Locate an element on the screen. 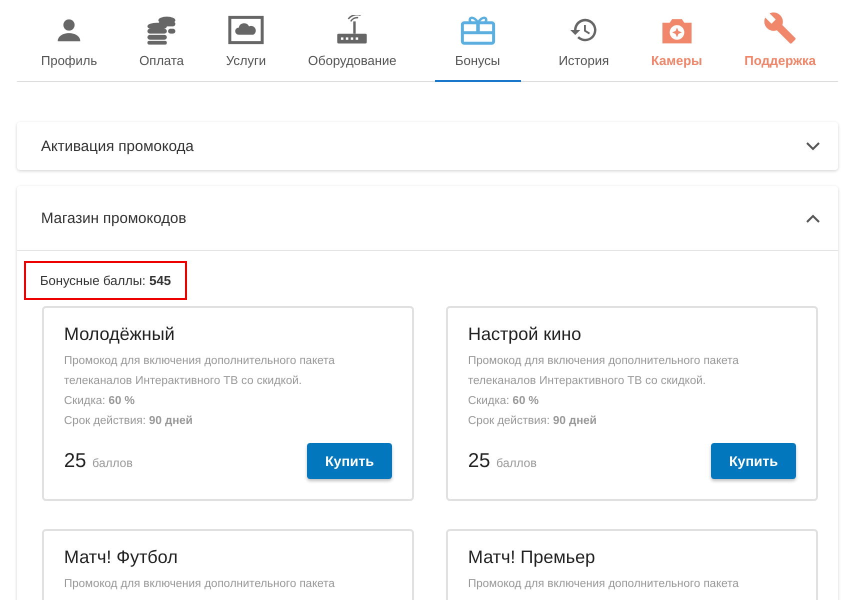  nav-tab: Оплата is located at coordinates (161, 41).